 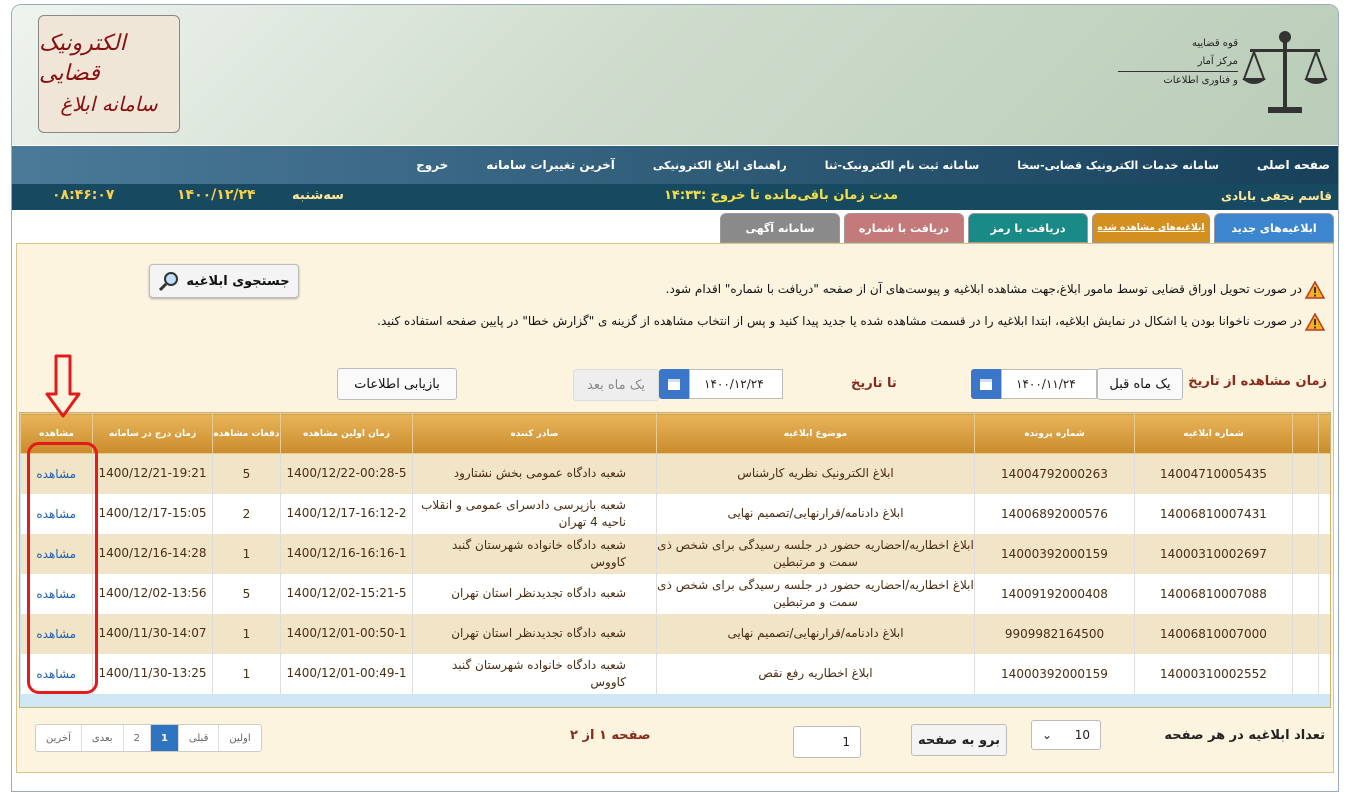 What do you see at coordinates (346, 513) in the screenshot?
I see `first-view-cell: 1400/12/17-16:12-2` at bounding box center [346, 513].